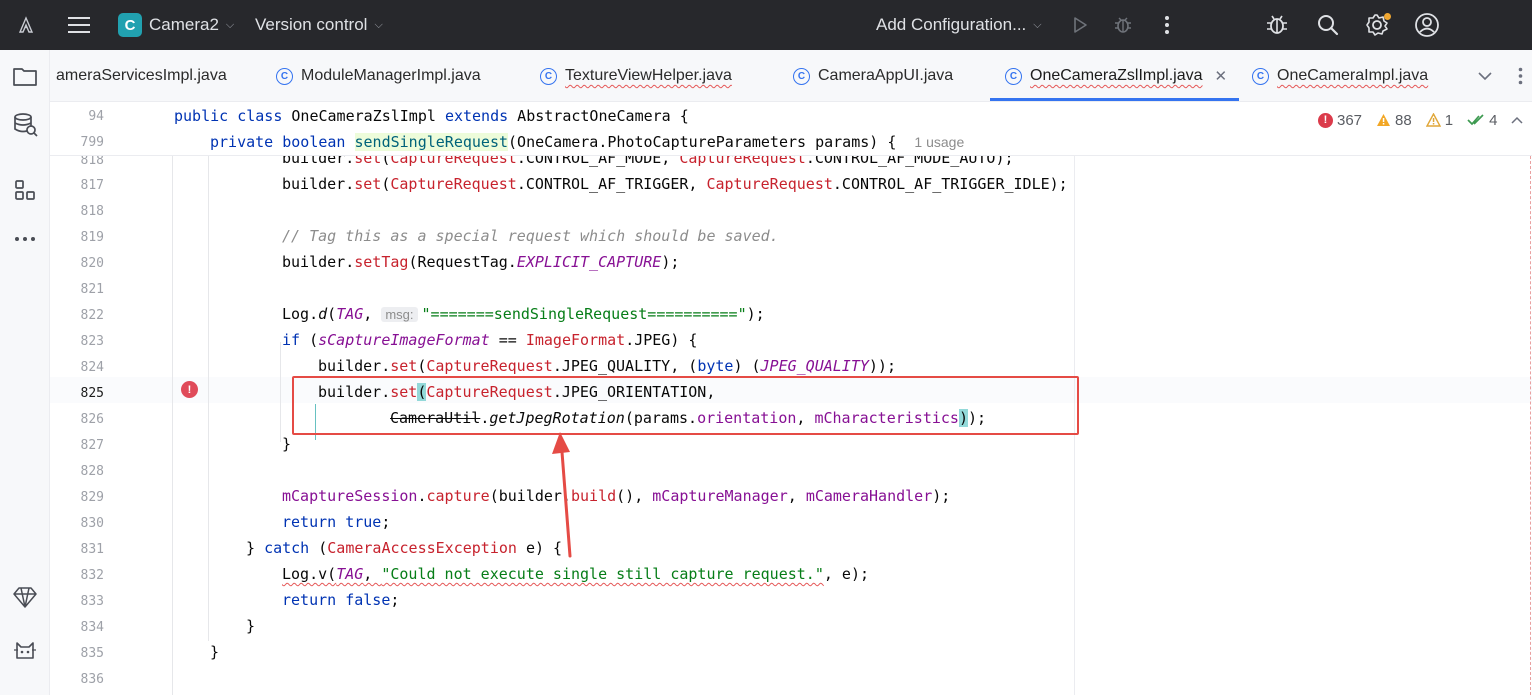 The image size is (1532, 695). Describe the element at coordinates (214, 652) in the screenshot. I see `code-line-835: }` at that location.